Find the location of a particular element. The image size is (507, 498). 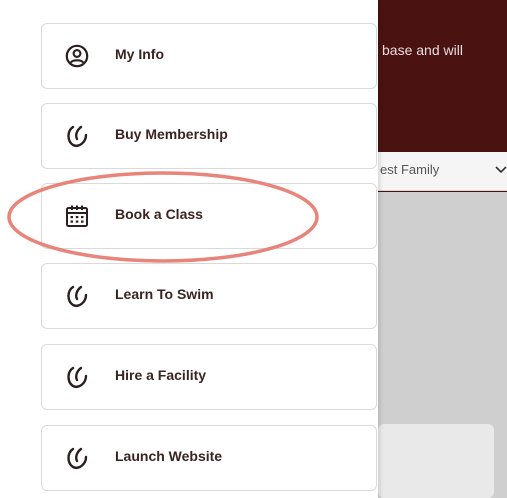

family-member-select-value: est Family is located at coordinates (410, 169).